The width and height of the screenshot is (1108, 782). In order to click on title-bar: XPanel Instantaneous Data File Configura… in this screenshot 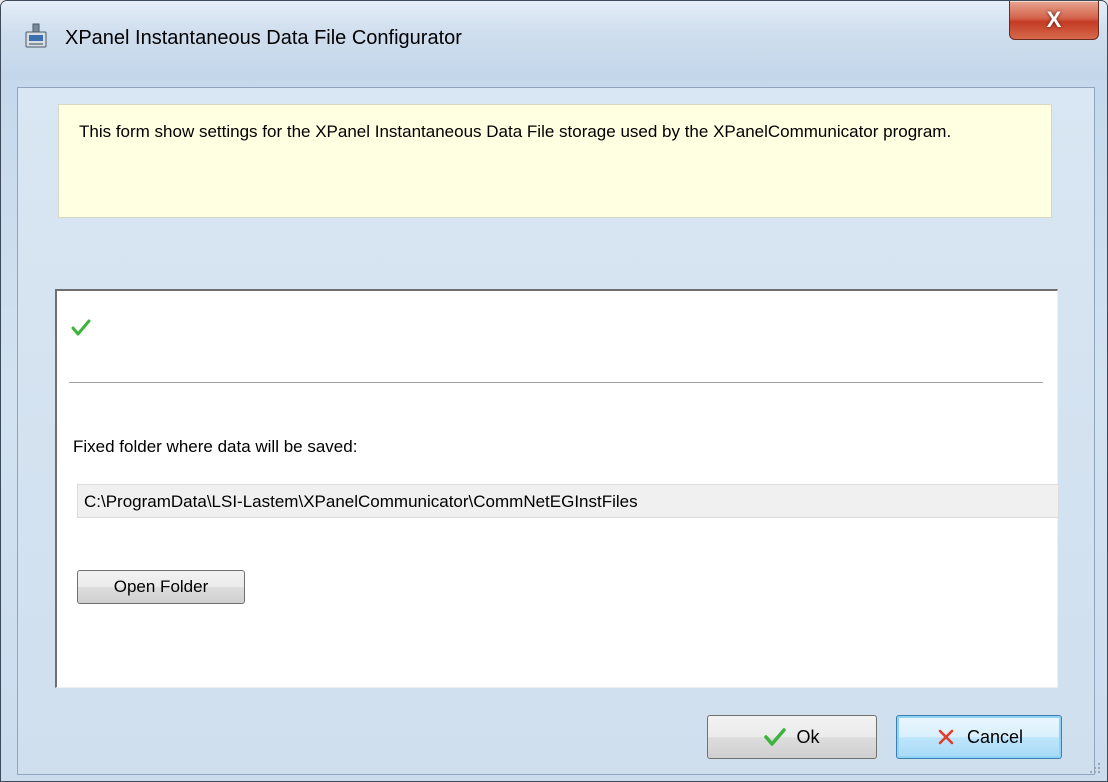, I will do `click(554, 40)`.